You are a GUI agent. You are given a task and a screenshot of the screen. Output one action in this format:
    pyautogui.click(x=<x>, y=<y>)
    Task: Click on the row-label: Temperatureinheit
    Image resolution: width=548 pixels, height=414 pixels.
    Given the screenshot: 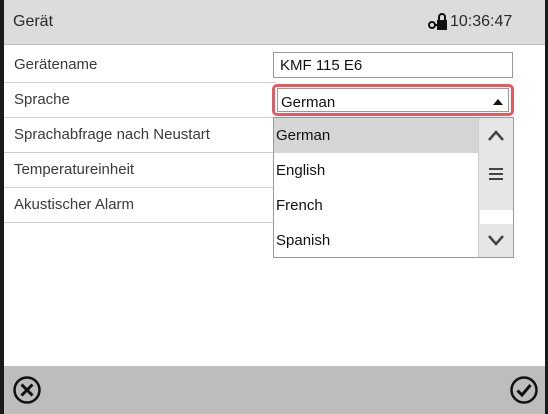 What is the action you would take?
    pyautogui.click(x=74, y=169)
    